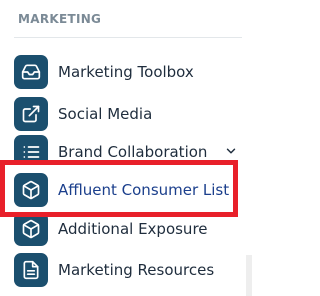 This screenshot has height=296, width=320. What do you see at coordinates (133, 229) in the screenshot?
I see `sidebar-item-label: Additional Exposure` at bounding box center [133, 229].